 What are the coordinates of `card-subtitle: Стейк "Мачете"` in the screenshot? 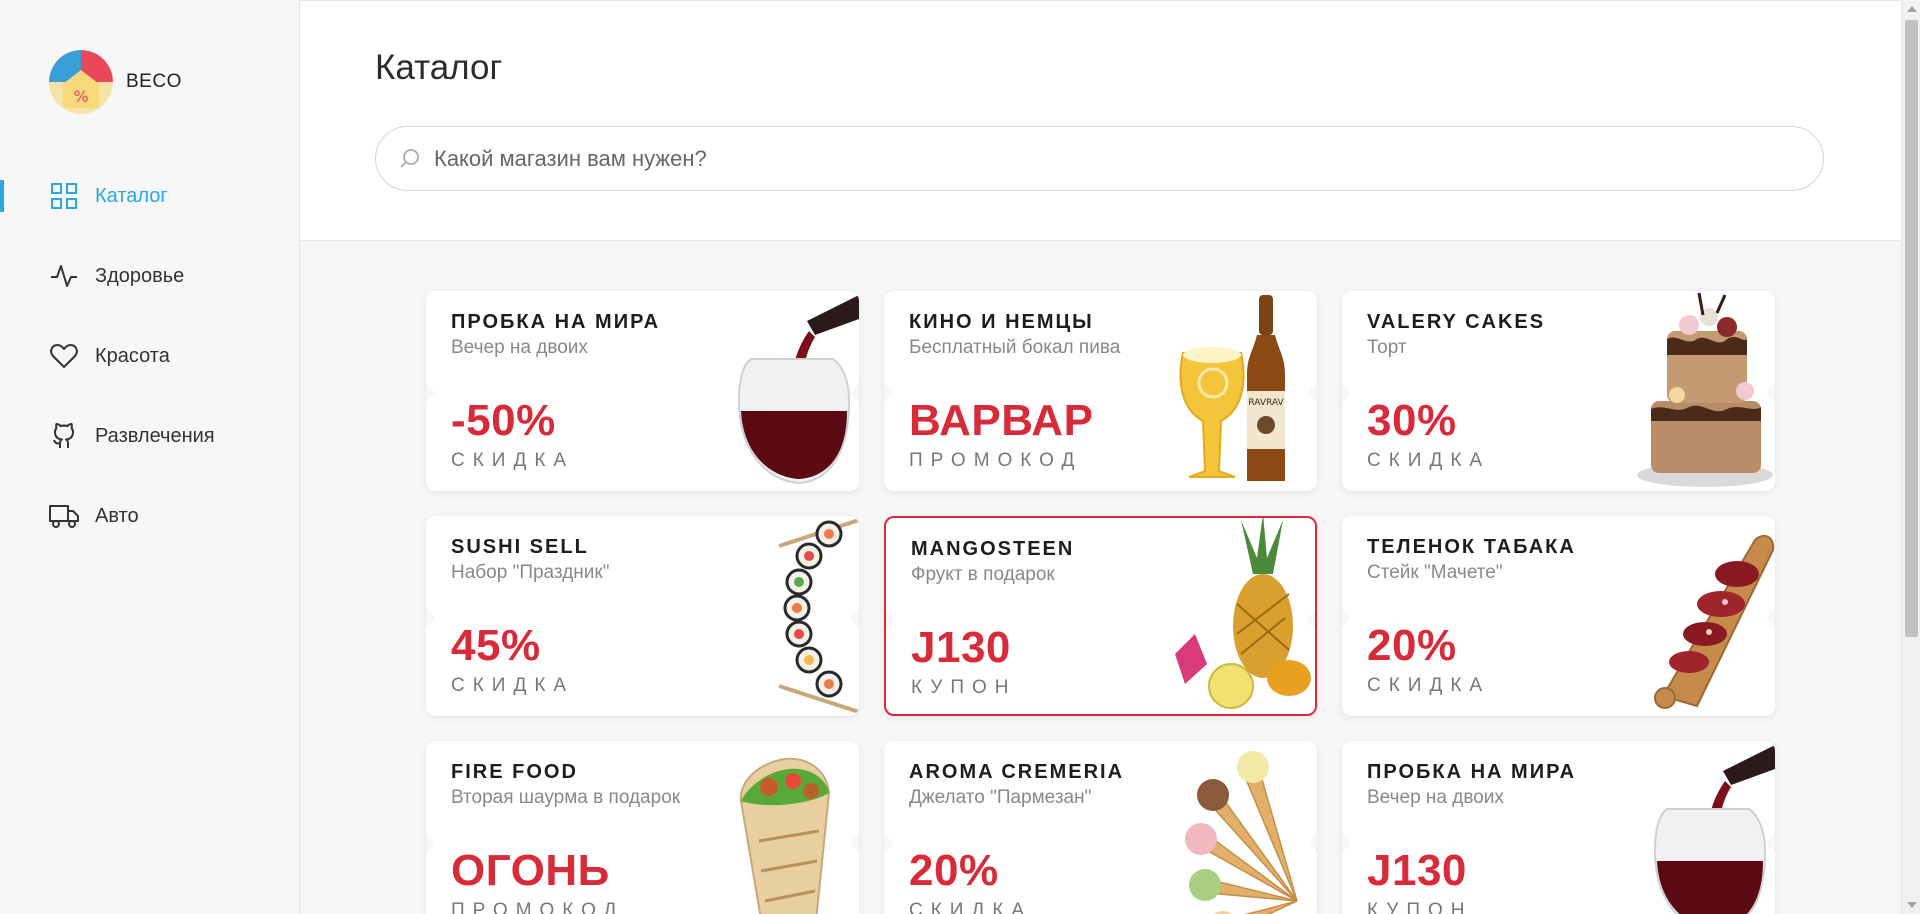 It's located at (1435, 572).